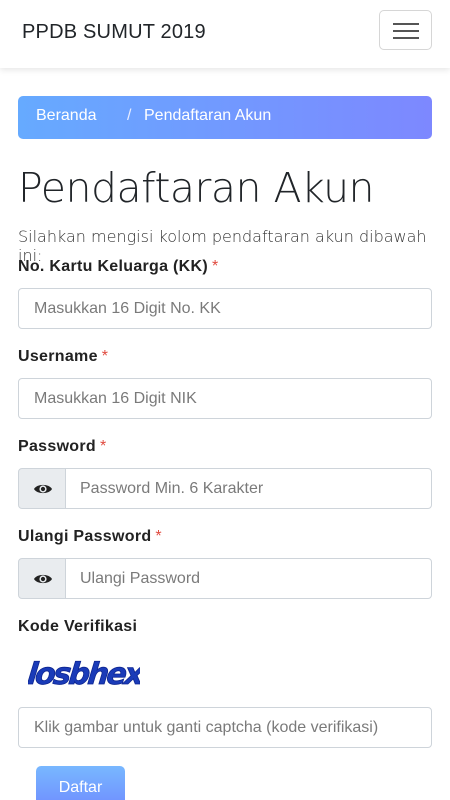 This screenshot has width=450, height=800. What do you see at coordinates (85, 536) in the screenshot?
I see `repeat-password-label-text: Ulangi Password` at bounding box center [85, 536].